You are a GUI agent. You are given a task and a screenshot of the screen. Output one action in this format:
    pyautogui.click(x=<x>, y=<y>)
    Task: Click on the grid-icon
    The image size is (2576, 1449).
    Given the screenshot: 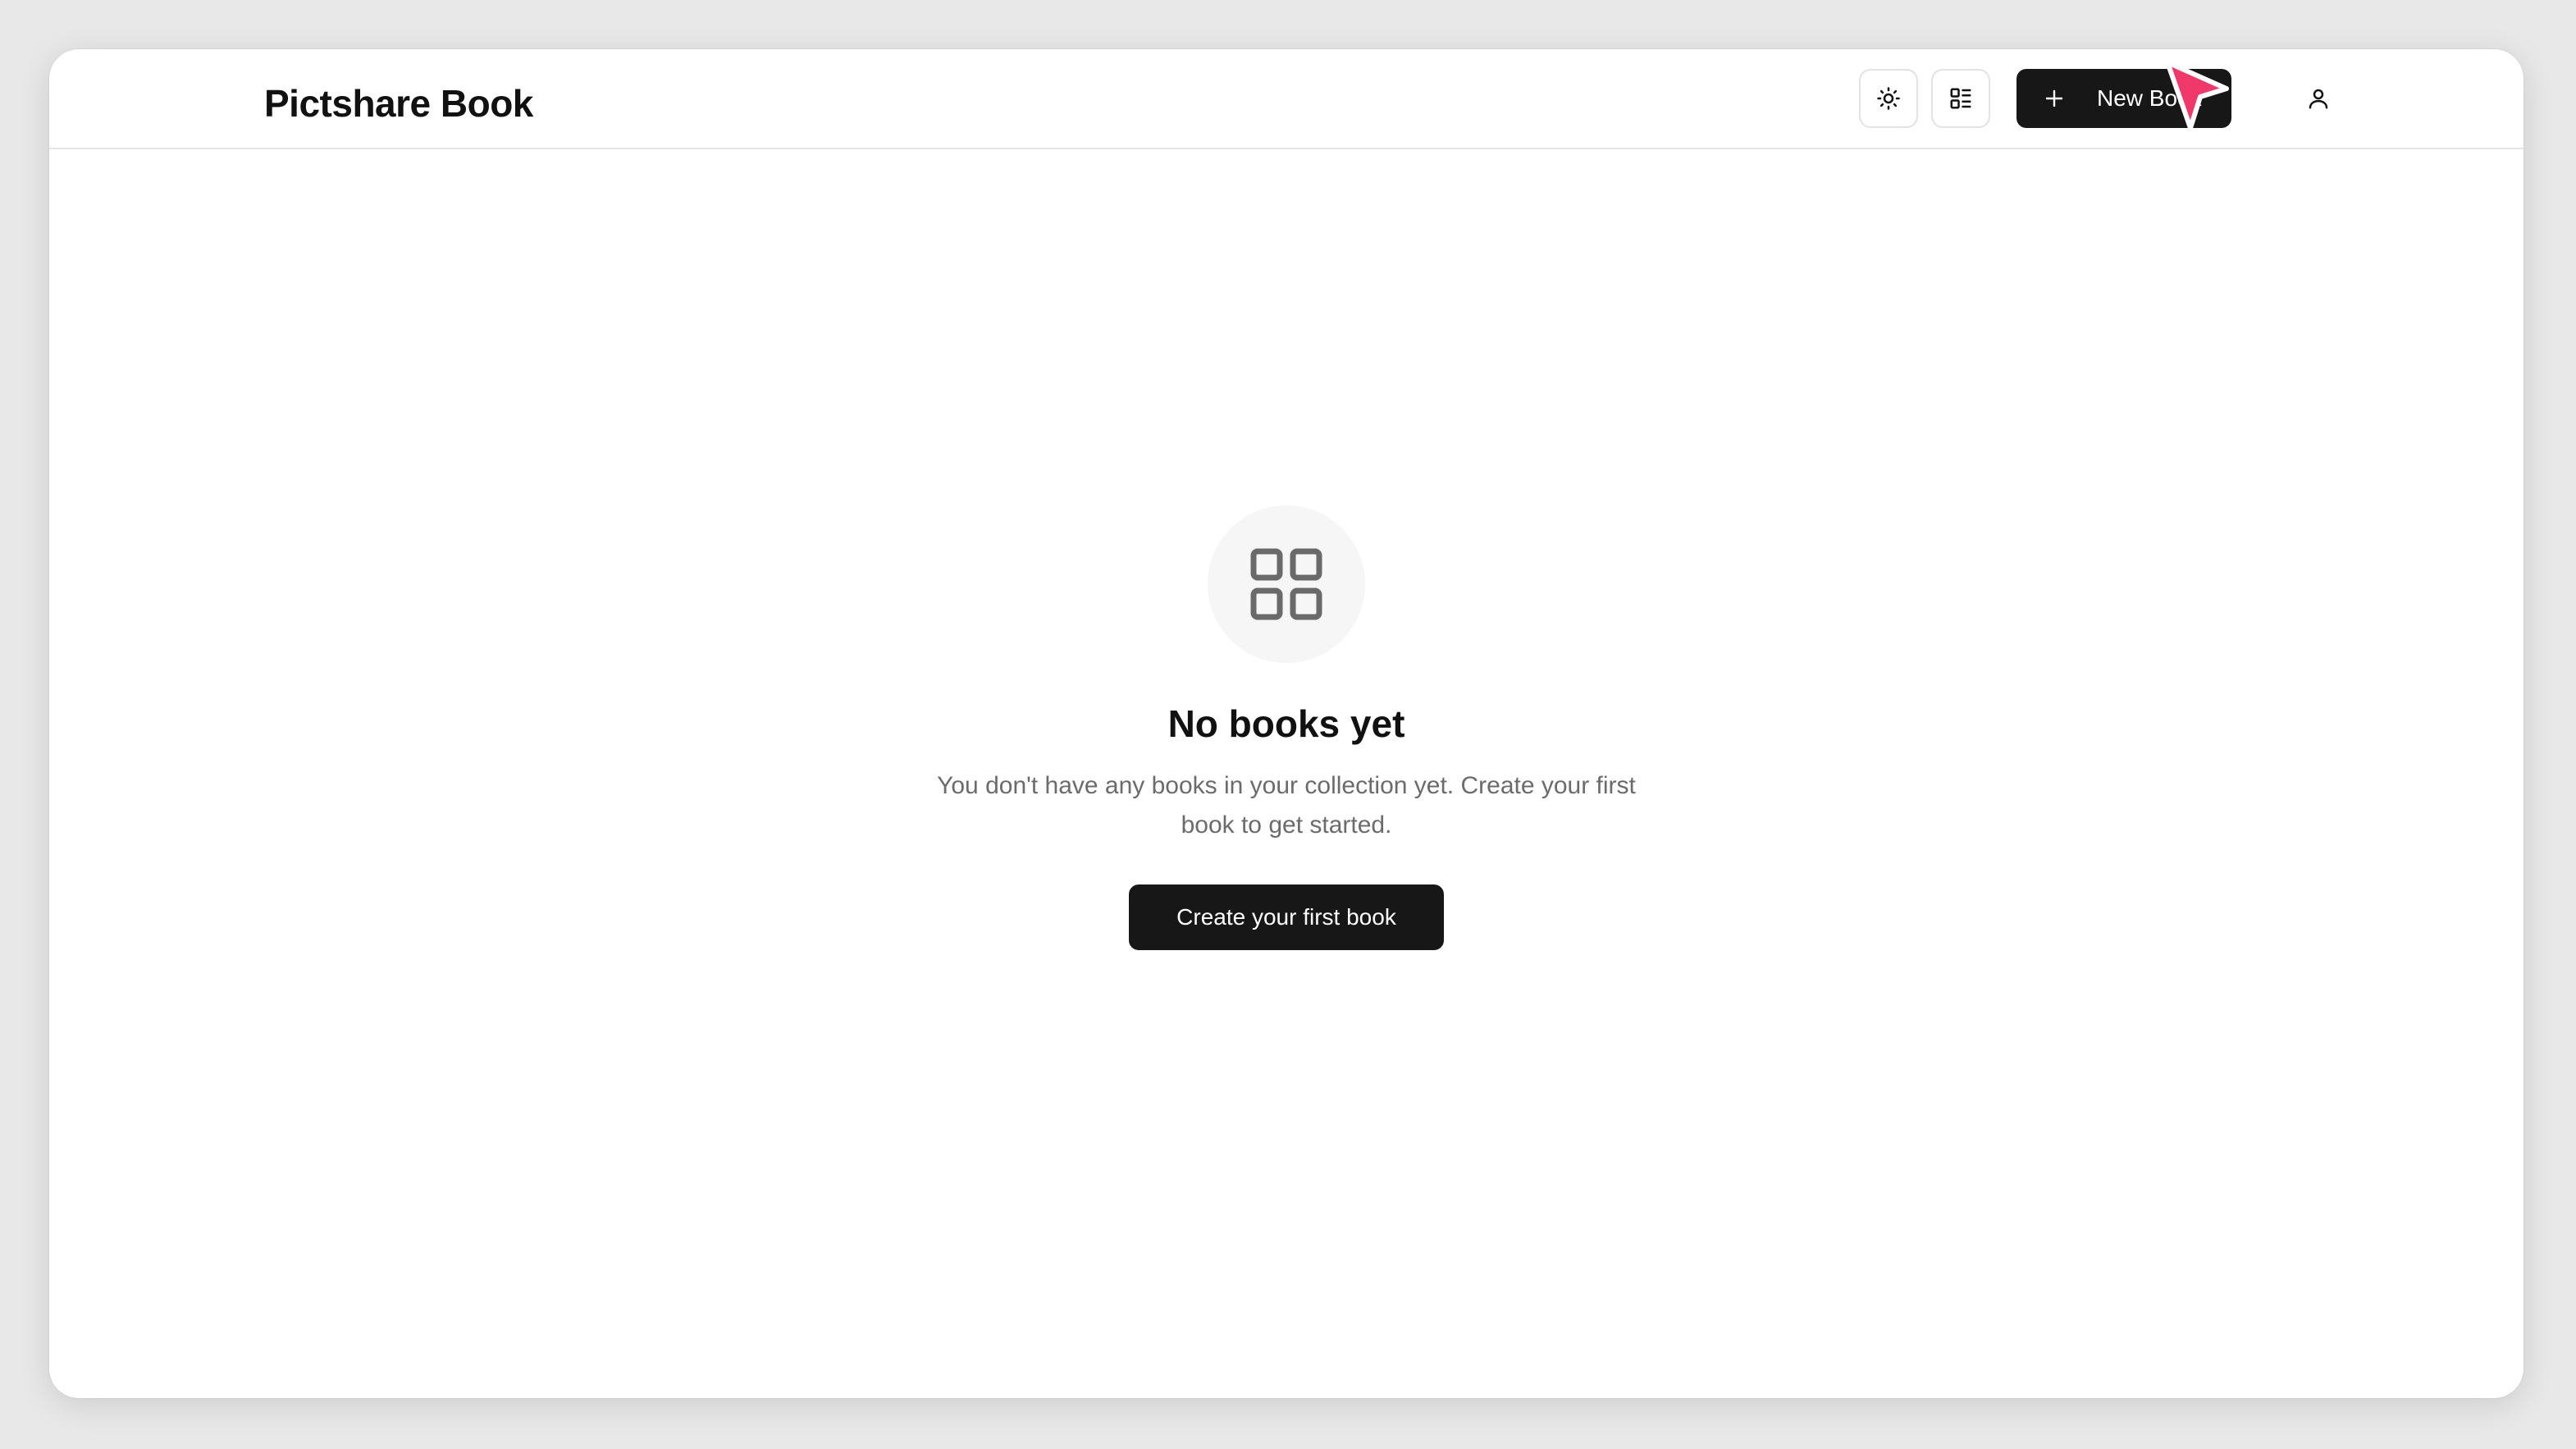 What is the action you would take?
    pyautogui.click(x=1286, y=584)
    